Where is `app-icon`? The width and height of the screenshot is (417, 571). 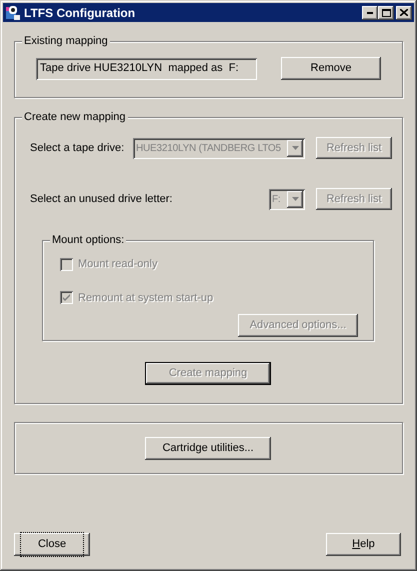 app-icon is located at coordinates (13, 12).